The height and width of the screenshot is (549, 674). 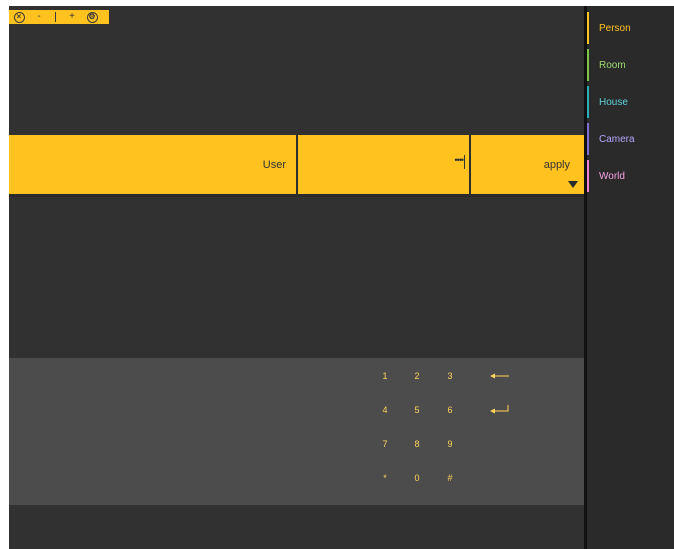 I want to click on keypad-key-6: 6, so click(x=450, y=410).